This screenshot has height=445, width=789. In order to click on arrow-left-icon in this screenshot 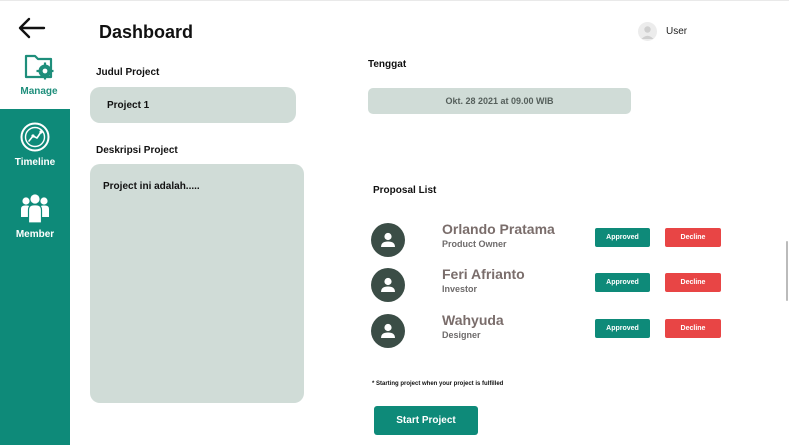, I will do `click(32, 28)`.